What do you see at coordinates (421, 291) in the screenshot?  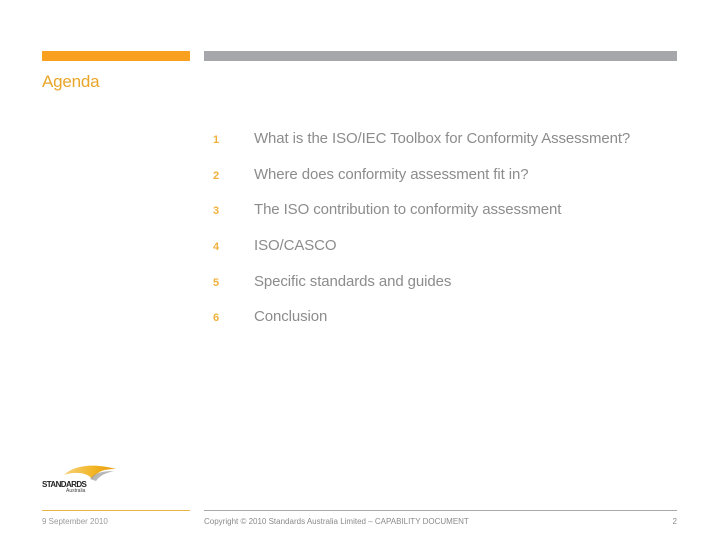 I see `agenda-item: 5 Specific standards and guides` at bounding box center [421, 291].